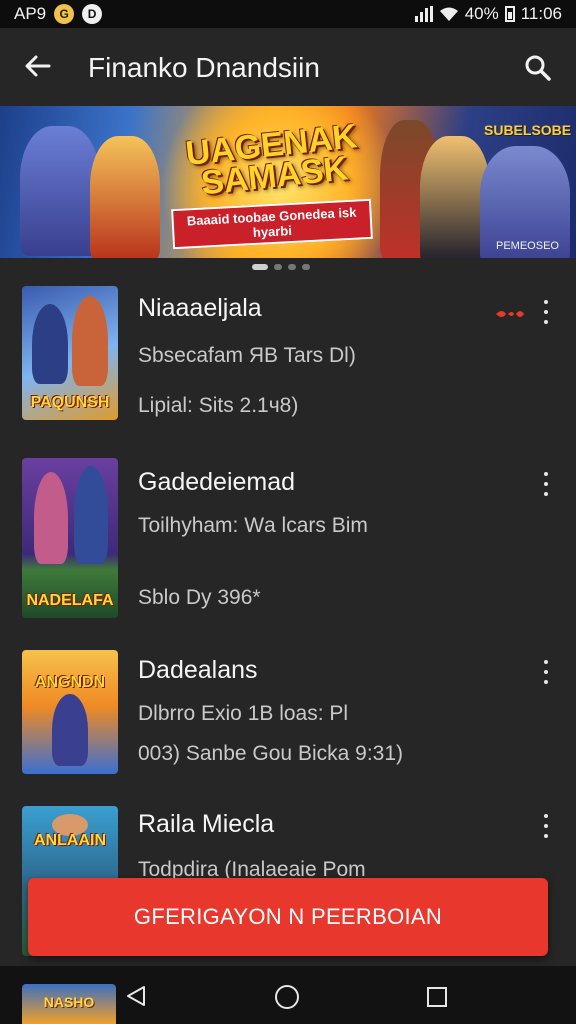  What do you see at coordinates (288, 14) in the screenshot?
I see `status-bar: AP9 G D 40% 11:06` at bounding box center [288, 14].